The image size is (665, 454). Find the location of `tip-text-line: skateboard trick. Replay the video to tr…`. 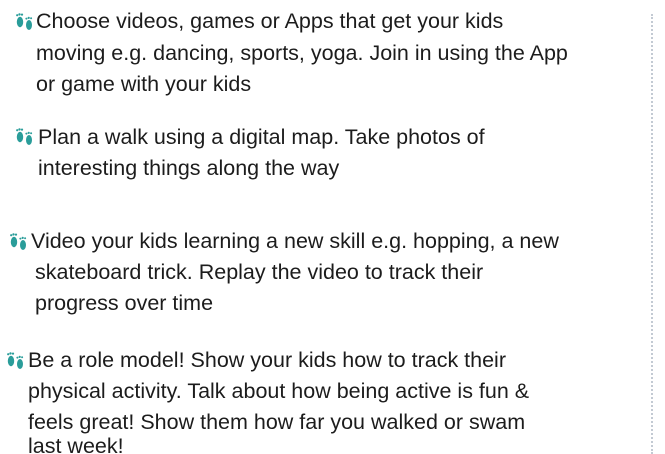

tip-text-line: skateboard trick. Replay the video to tr… is located at coordinates (259, 272).